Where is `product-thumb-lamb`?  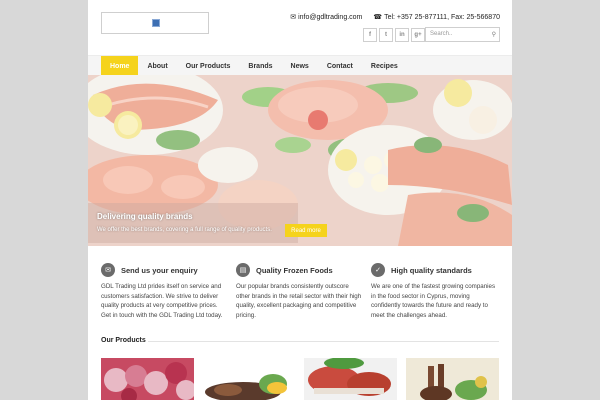 product-thumb-lamb is located at coordinates (452, 379).